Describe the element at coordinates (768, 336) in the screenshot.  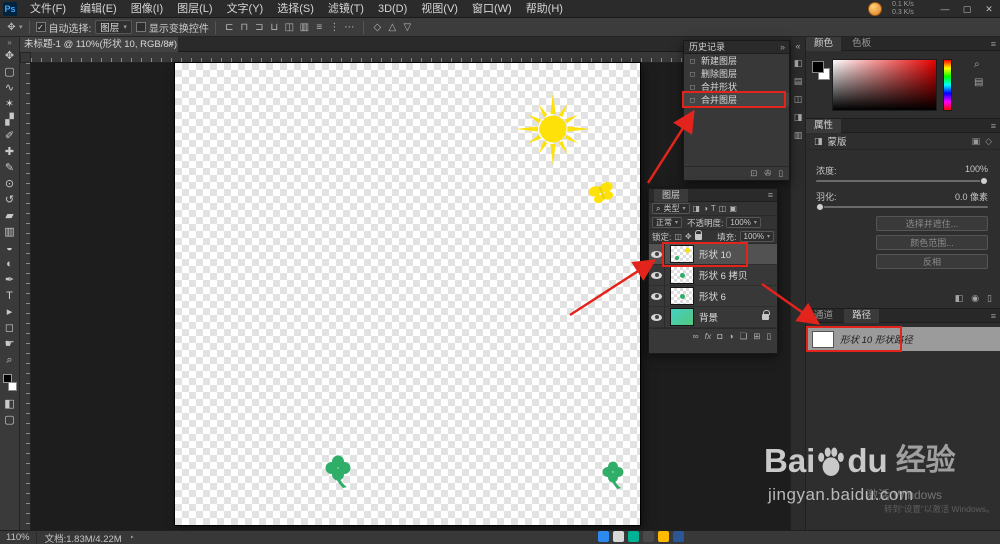
I see `delete-layer-icon: ▯` at that location.